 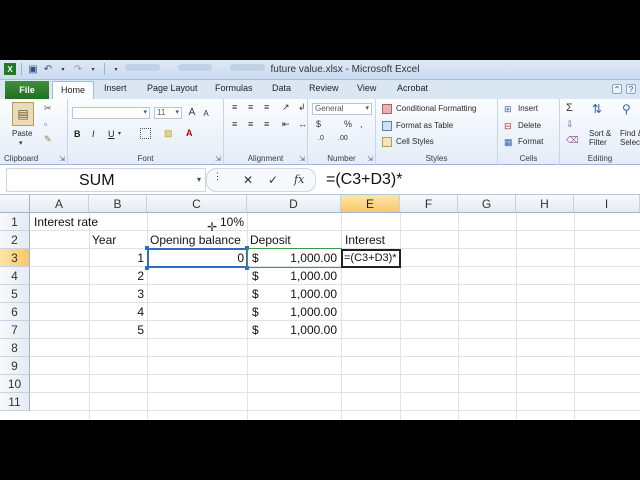 What do you see at coordinates (27, 90) in the screenshot?
I see `tab-file: File` at bounding box center [27, 90].